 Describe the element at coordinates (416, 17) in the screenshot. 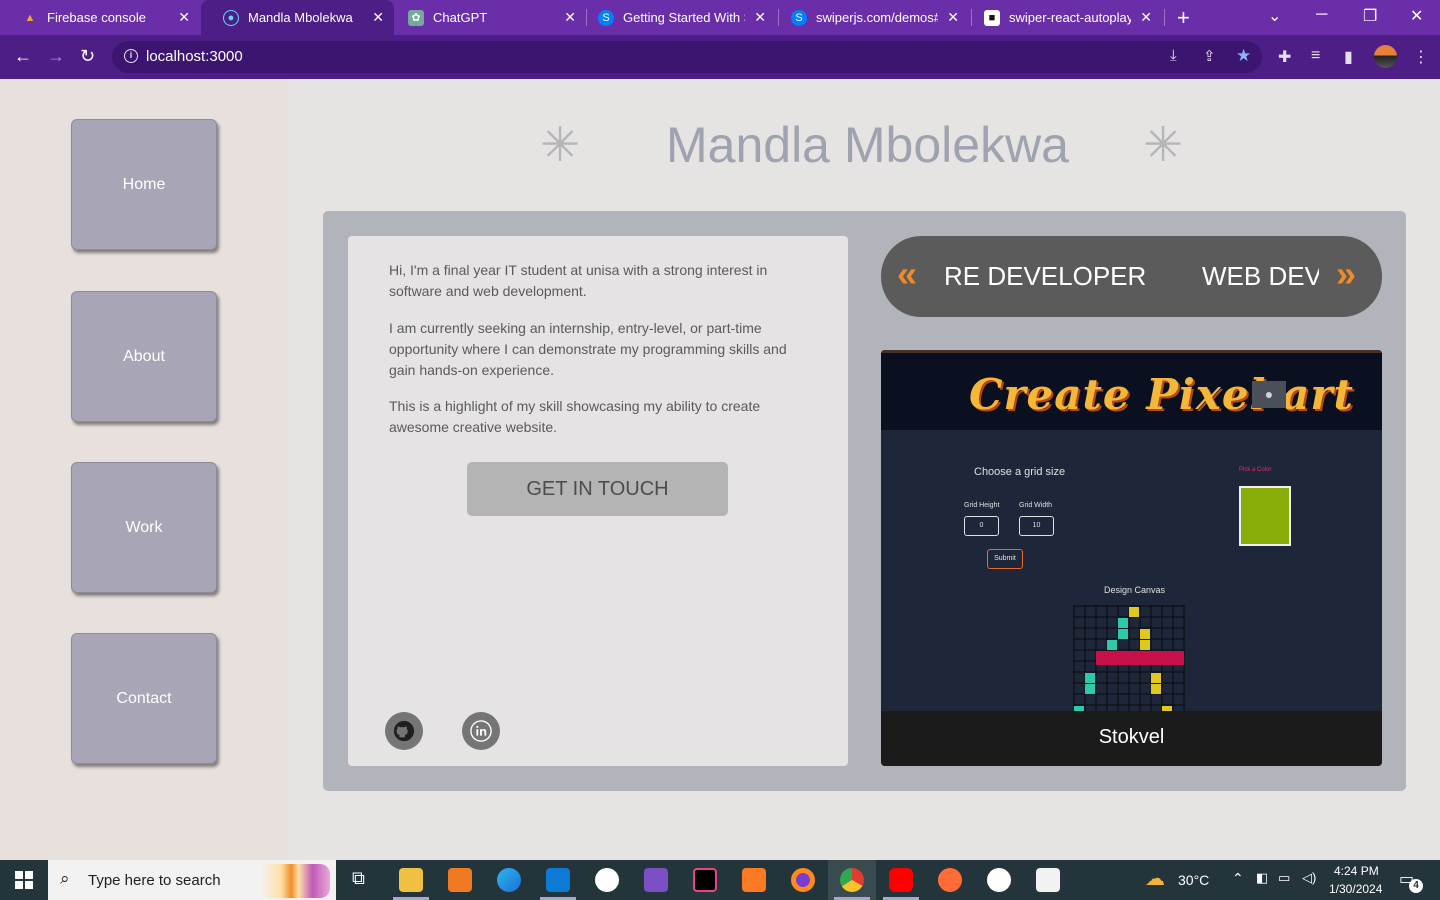

I see `chatgpt-icon: ✿` at that location.